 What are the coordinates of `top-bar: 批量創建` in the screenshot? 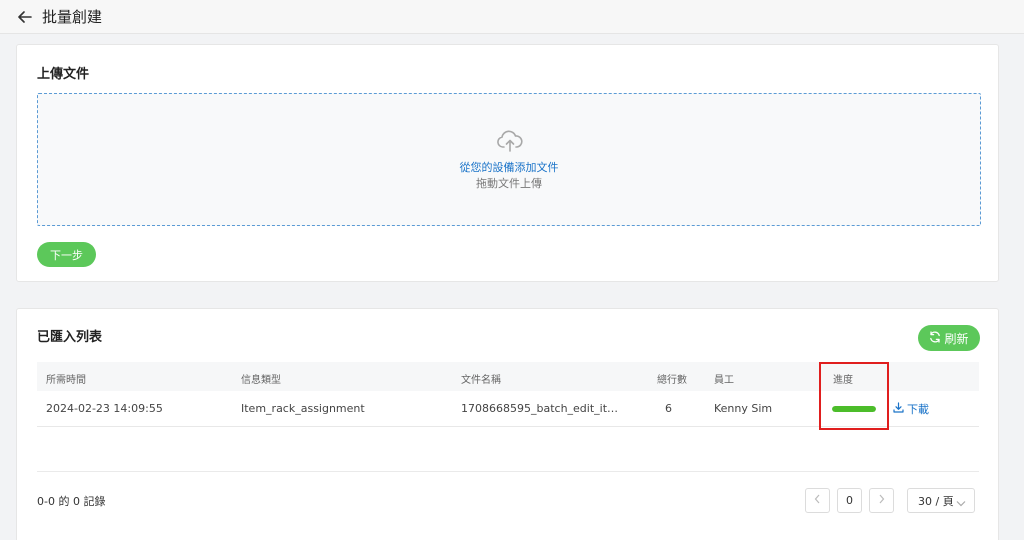 It's located at (512, 17).